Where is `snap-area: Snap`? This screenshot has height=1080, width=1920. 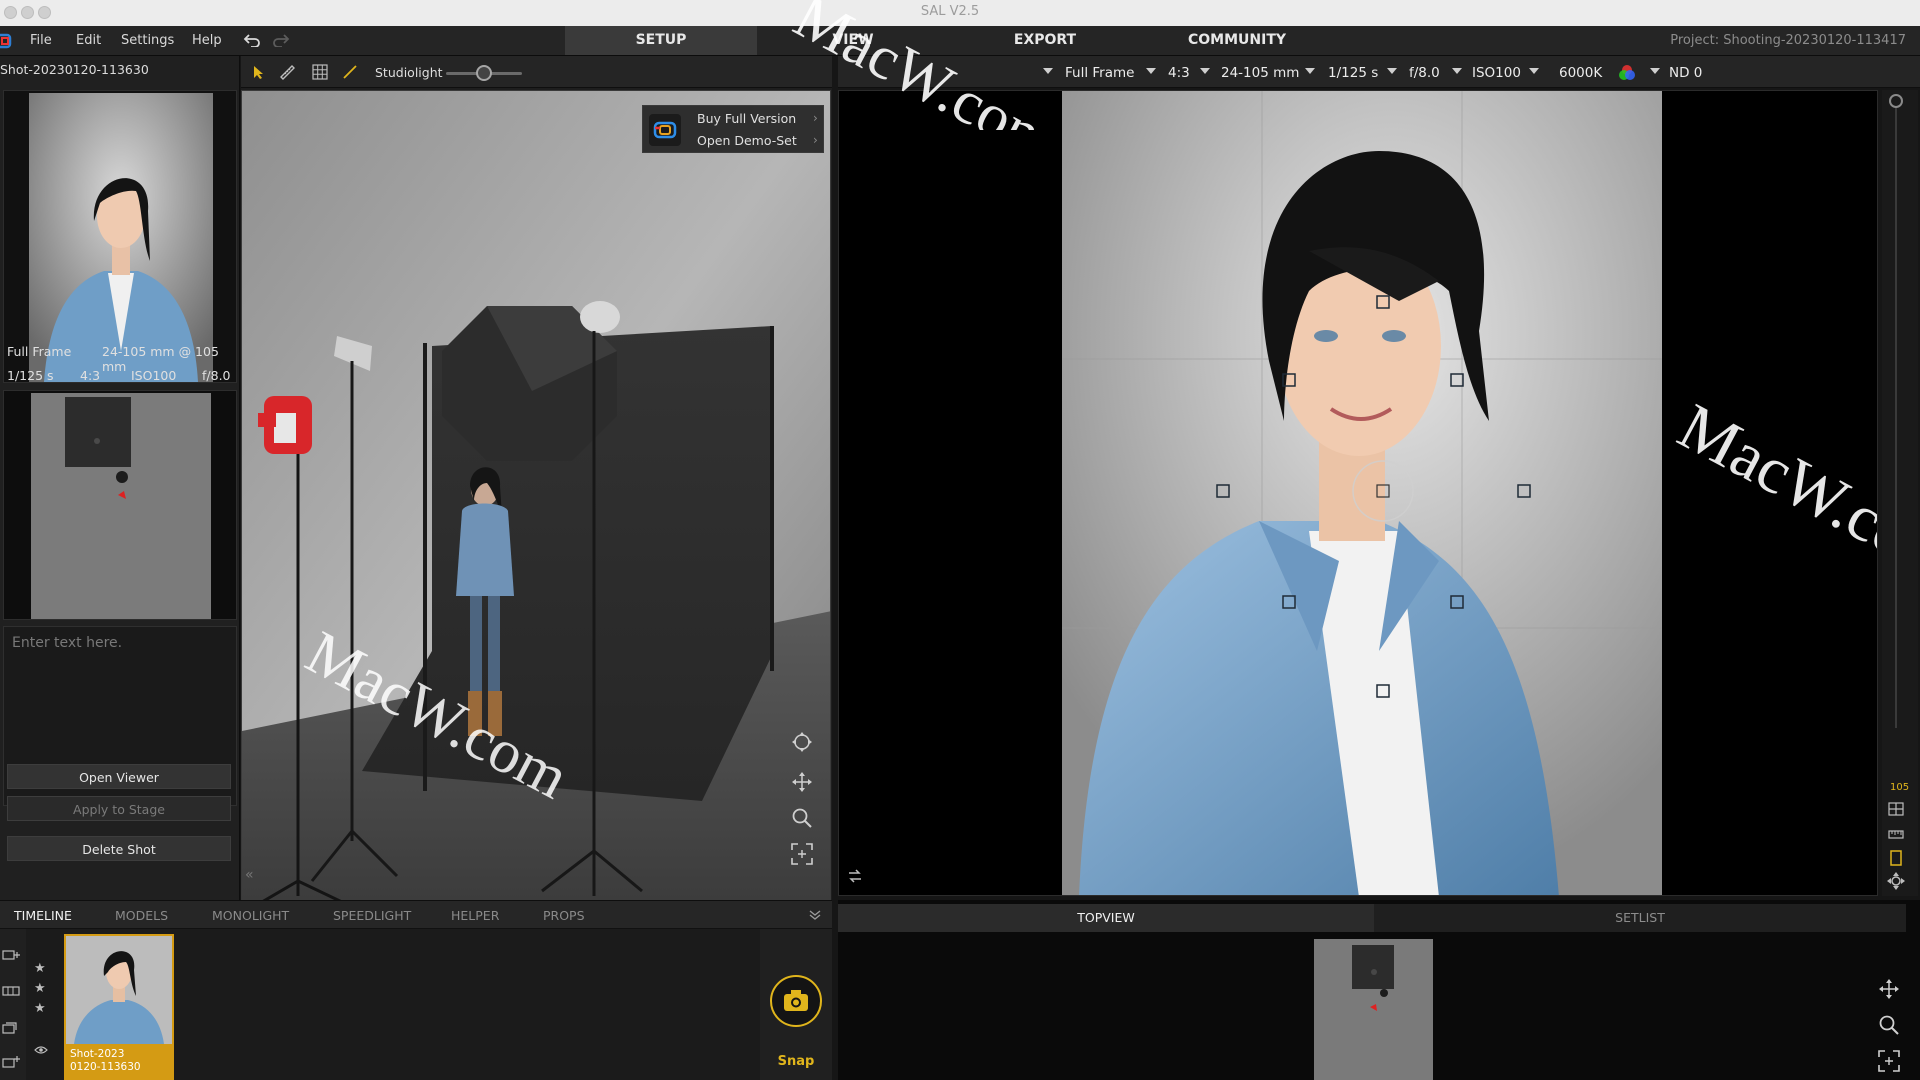 snap-area: Snap is located at coordinates (796, 1004).